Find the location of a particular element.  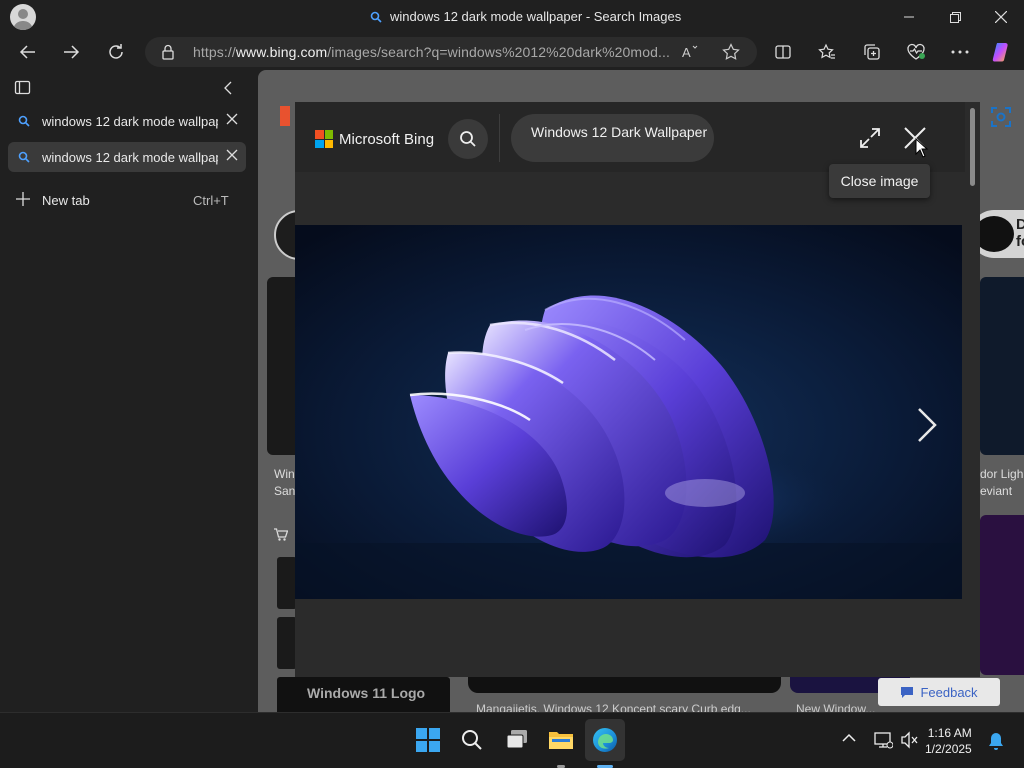

microsoft-logo-icon is located at coordinates (324, 139).